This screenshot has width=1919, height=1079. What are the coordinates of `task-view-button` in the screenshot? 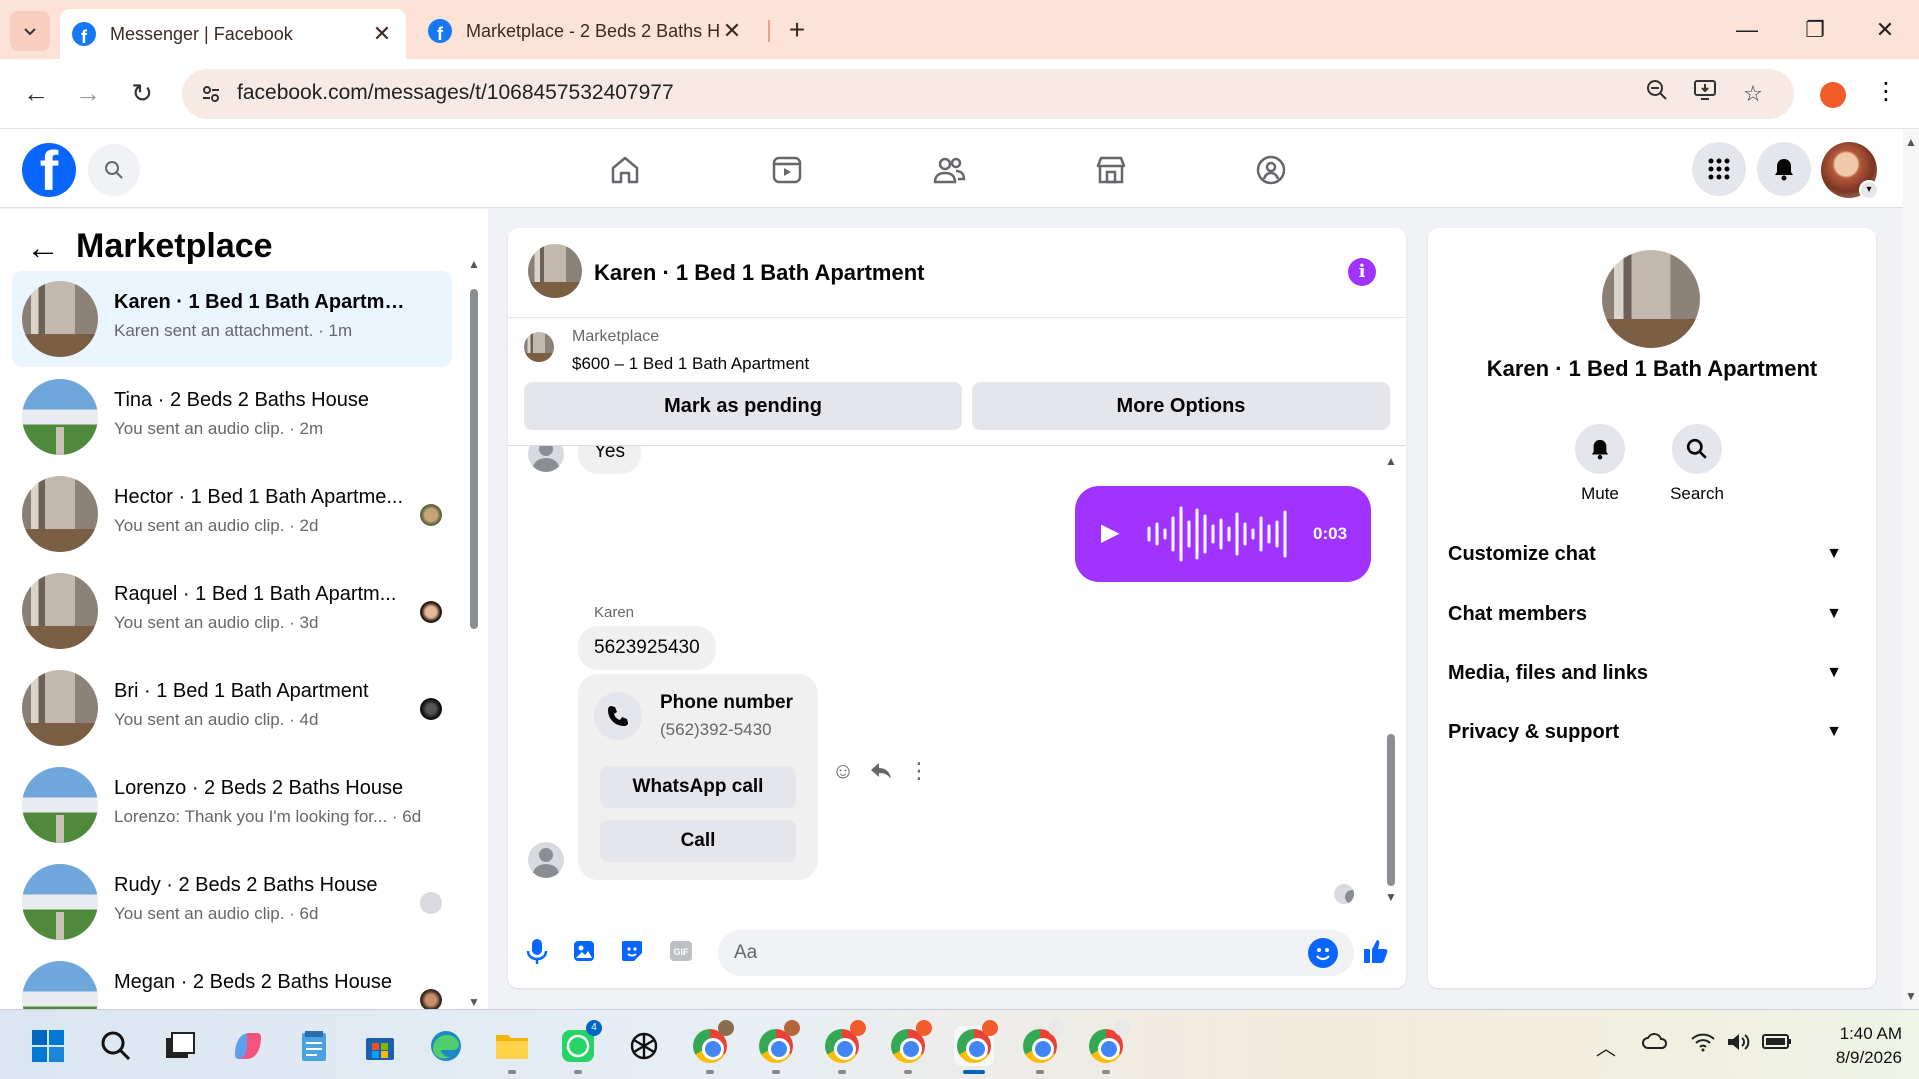 It's located at (180, 1046).